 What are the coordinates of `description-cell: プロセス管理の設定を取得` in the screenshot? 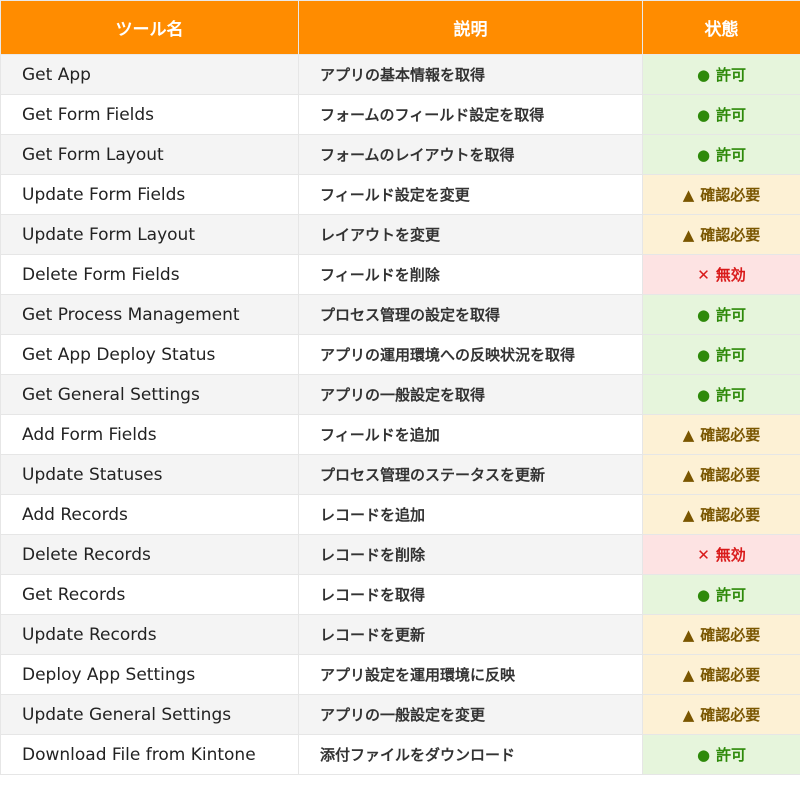 It's located at (470, 314).